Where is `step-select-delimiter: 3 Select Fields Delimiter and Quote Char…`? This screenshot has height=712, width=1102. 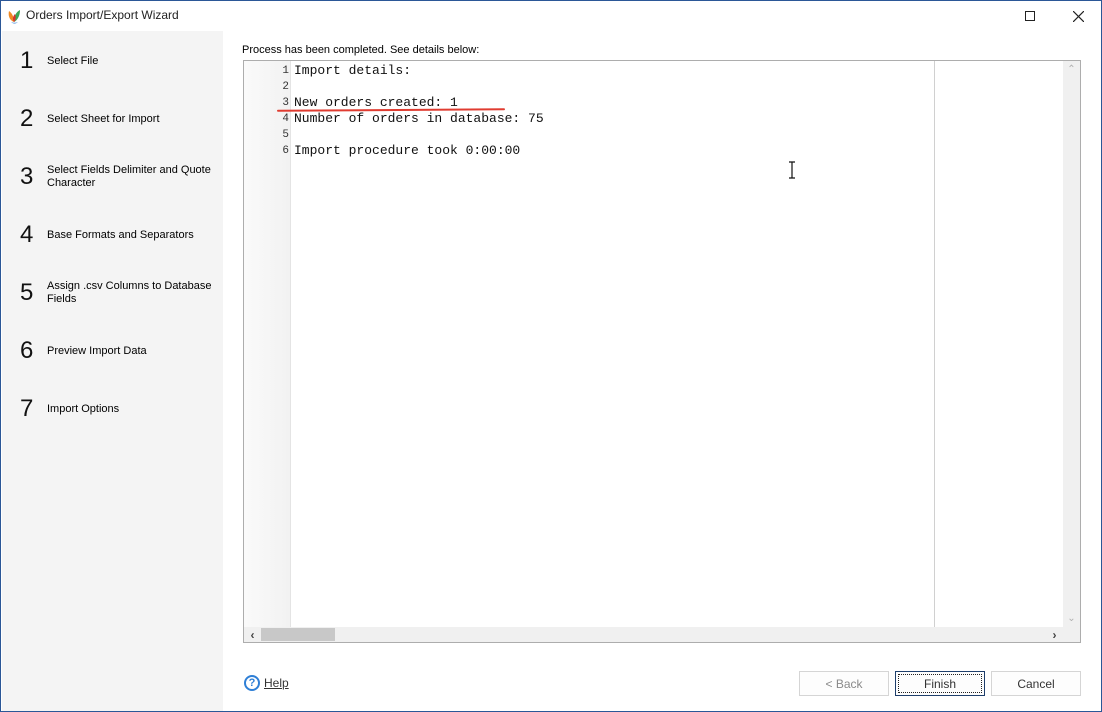 step-select-delimiter: 3 Select Fields Delimiter and Quote Char… is located at coordinates (116, 177).